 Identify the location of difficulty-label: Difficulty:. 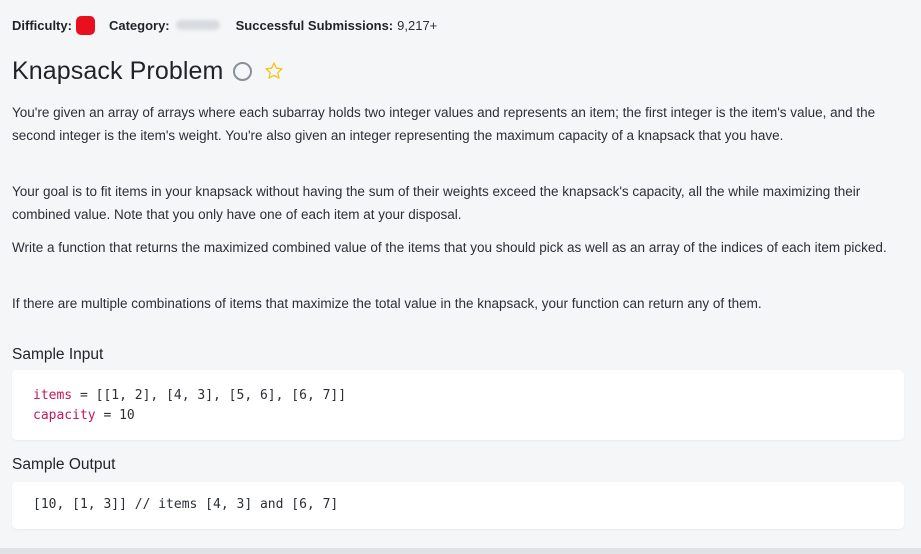
(42, 25).